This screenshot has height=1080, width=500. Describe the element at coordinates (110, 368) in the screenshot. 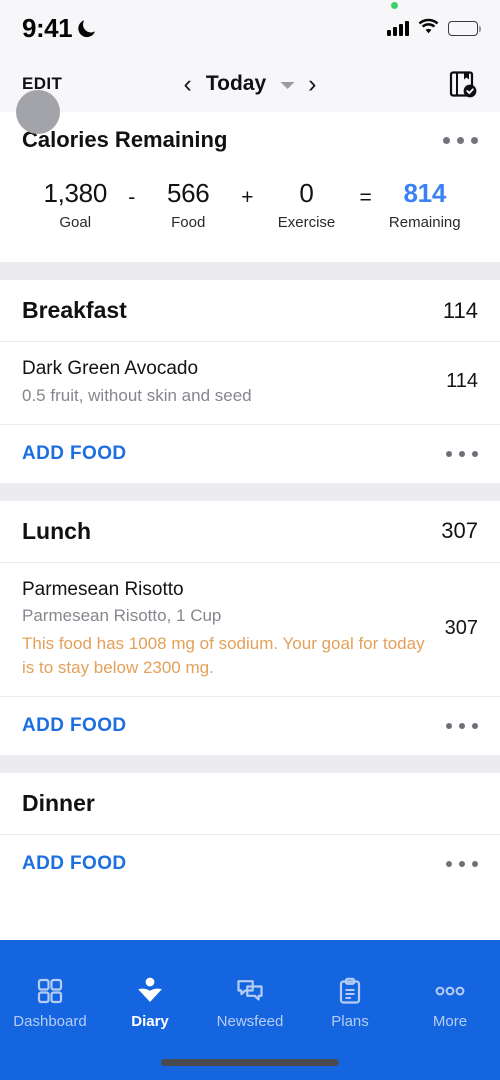

I see `food-title: Dark Green Avocado` at that location.